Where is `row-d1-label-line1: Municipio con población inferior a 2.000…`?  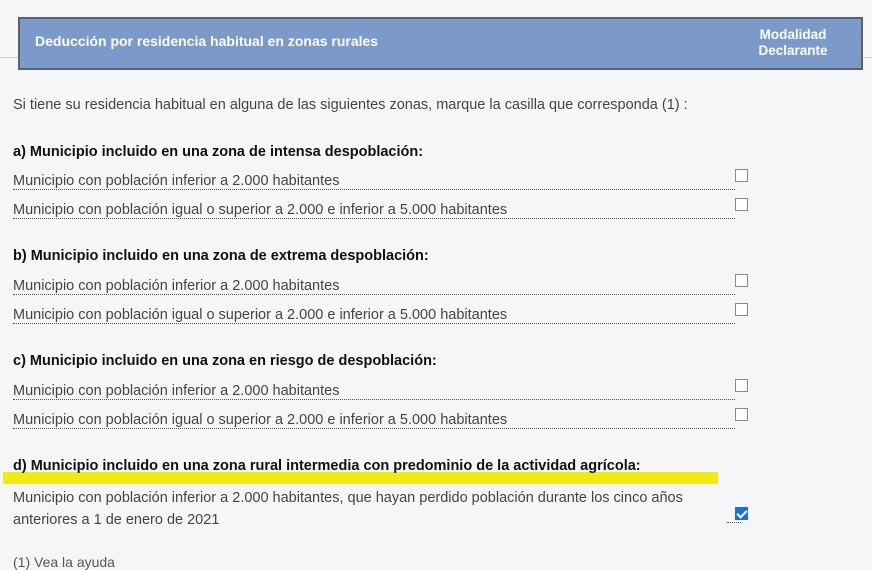 row-d1-label-line1: Municipio con población inferior a 2.000… is located at coordinates (348, 498).